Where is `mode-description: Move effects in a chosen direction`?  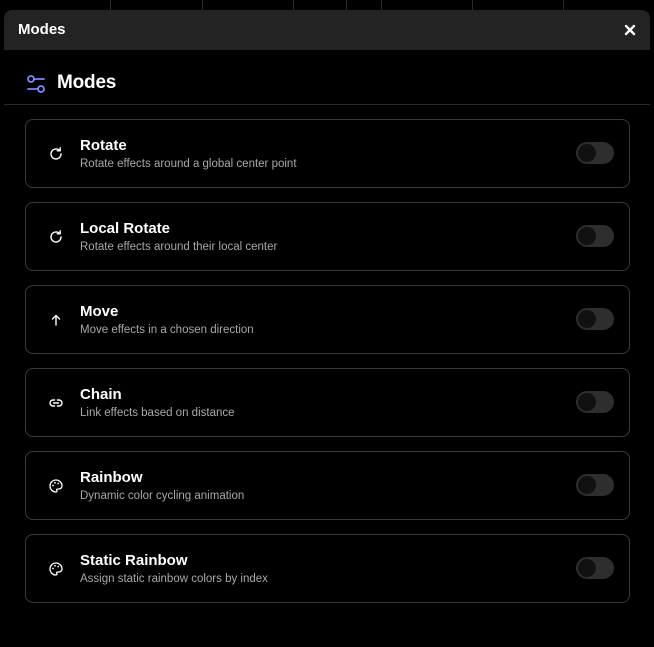
mode-description: Move effects in a chosen direction is located at coordinates (167, 330).